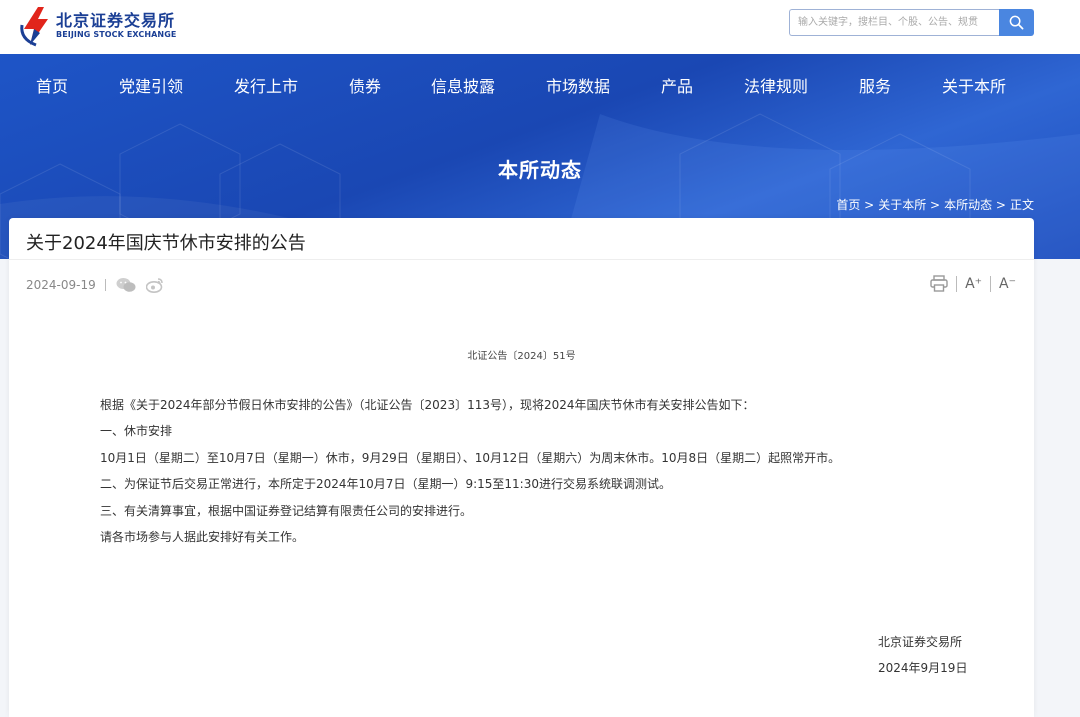  I want to click on font-increase-button: A⁺, so click(973, 284).